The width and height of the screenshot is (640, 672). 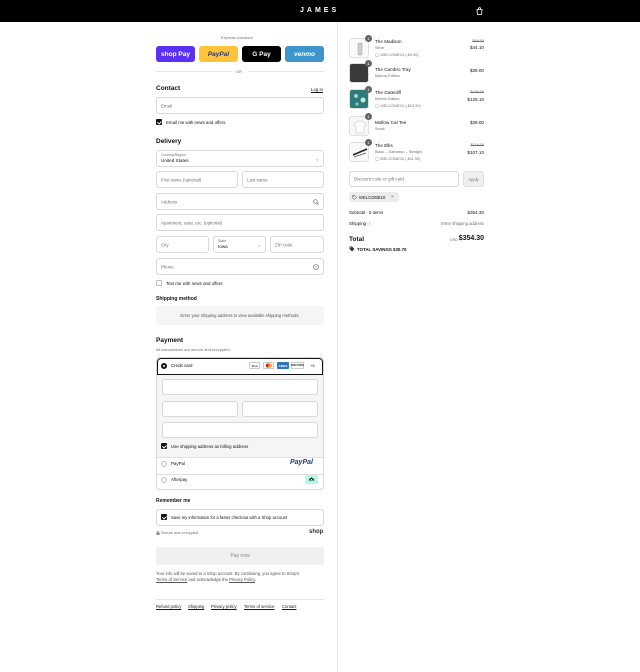 I want to click on item-discount: ◯ WELCOME10 (-$11.90), so click(x=398, y=159).